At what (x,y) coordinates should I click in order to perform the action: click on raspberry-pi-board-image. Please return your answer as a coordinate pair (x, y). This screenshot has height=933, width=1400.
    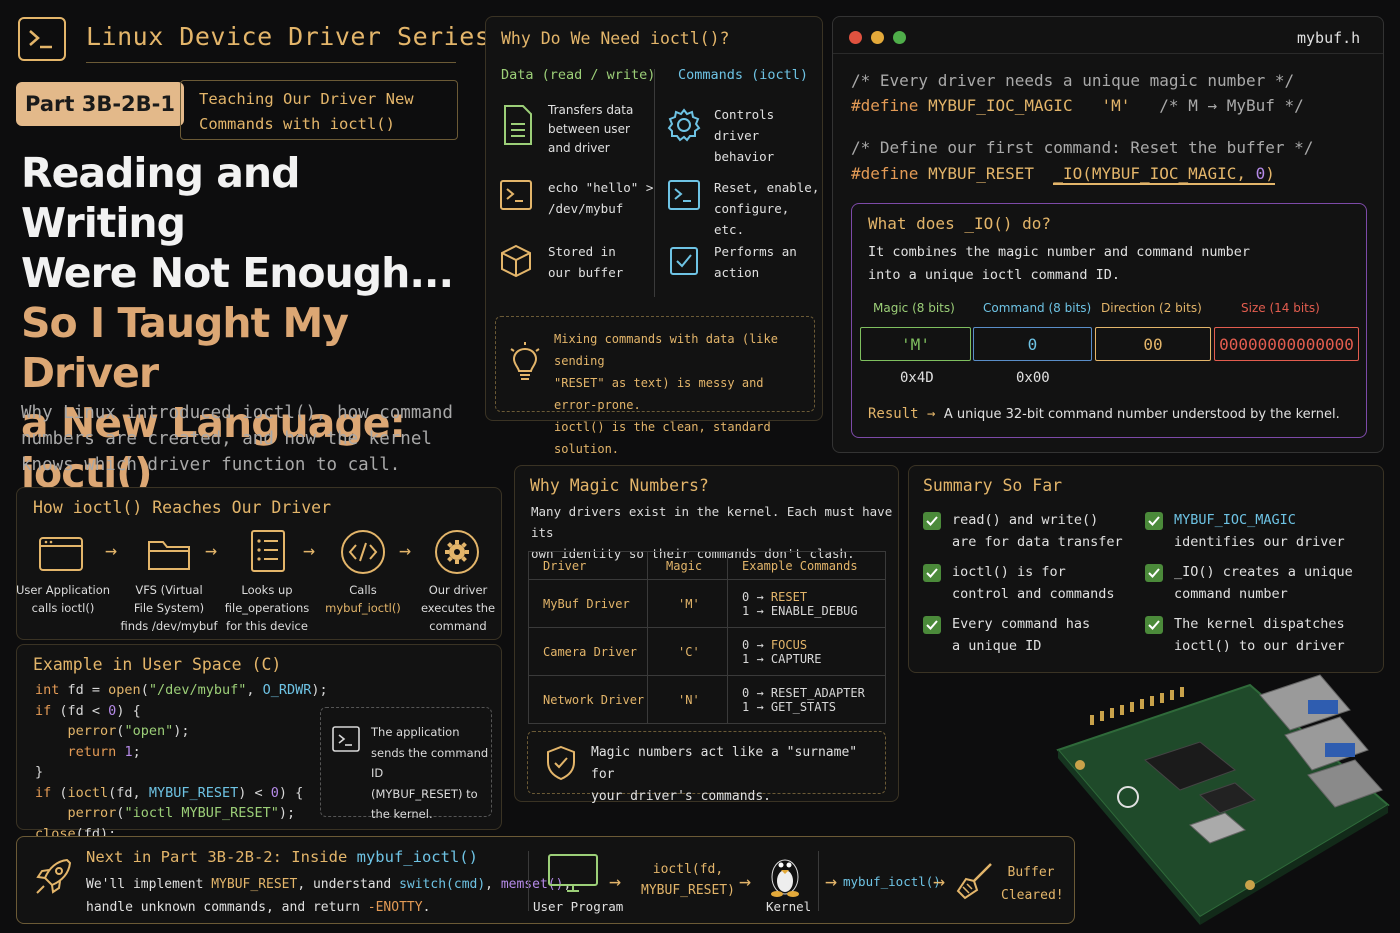
    Looking at the image, I should click on (1222, 790).